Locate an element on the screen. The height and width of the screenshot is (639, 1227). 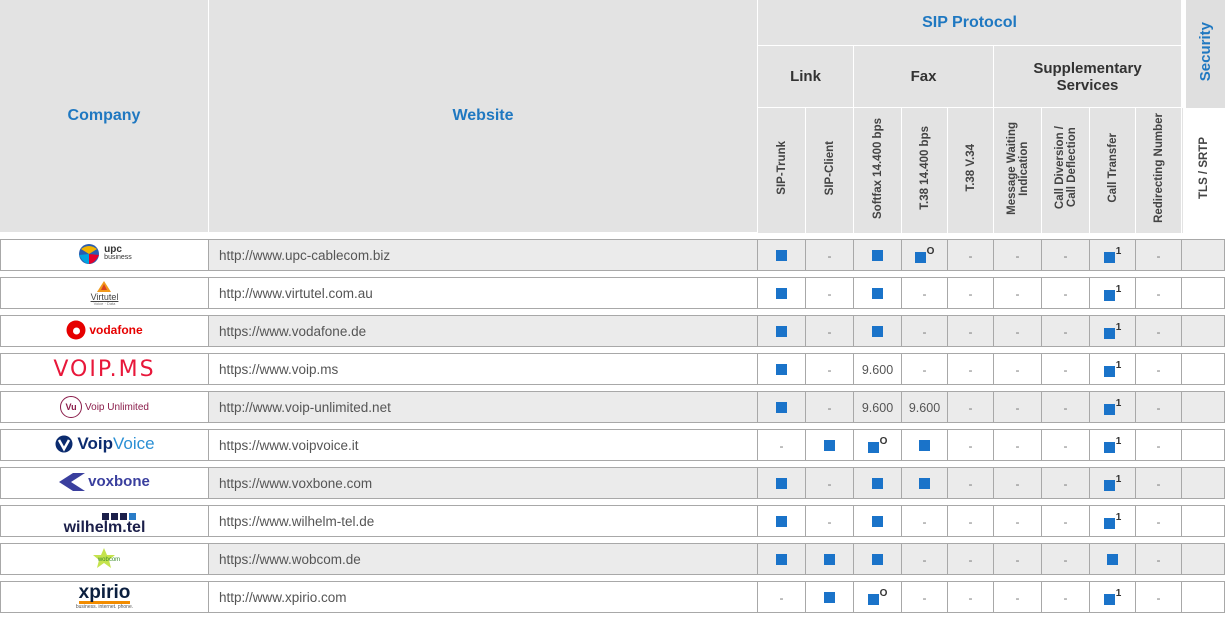
company-logo-cell: wilhelm.tel is located at coordinates (104, 521).